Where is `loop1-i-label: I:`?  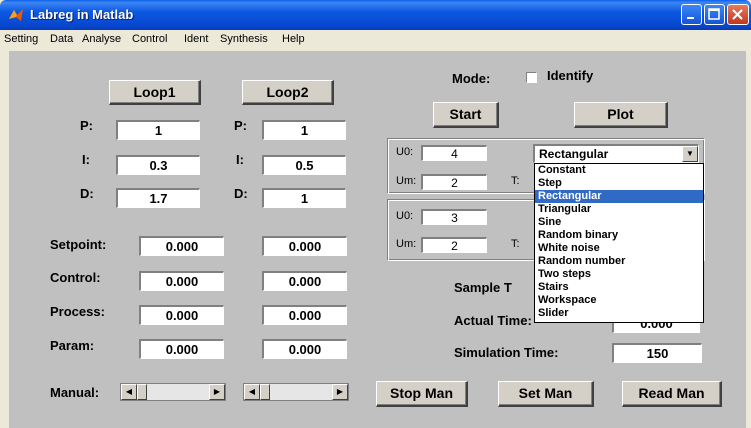 loop1-i-label: I: is located at coordinates (86, 159).